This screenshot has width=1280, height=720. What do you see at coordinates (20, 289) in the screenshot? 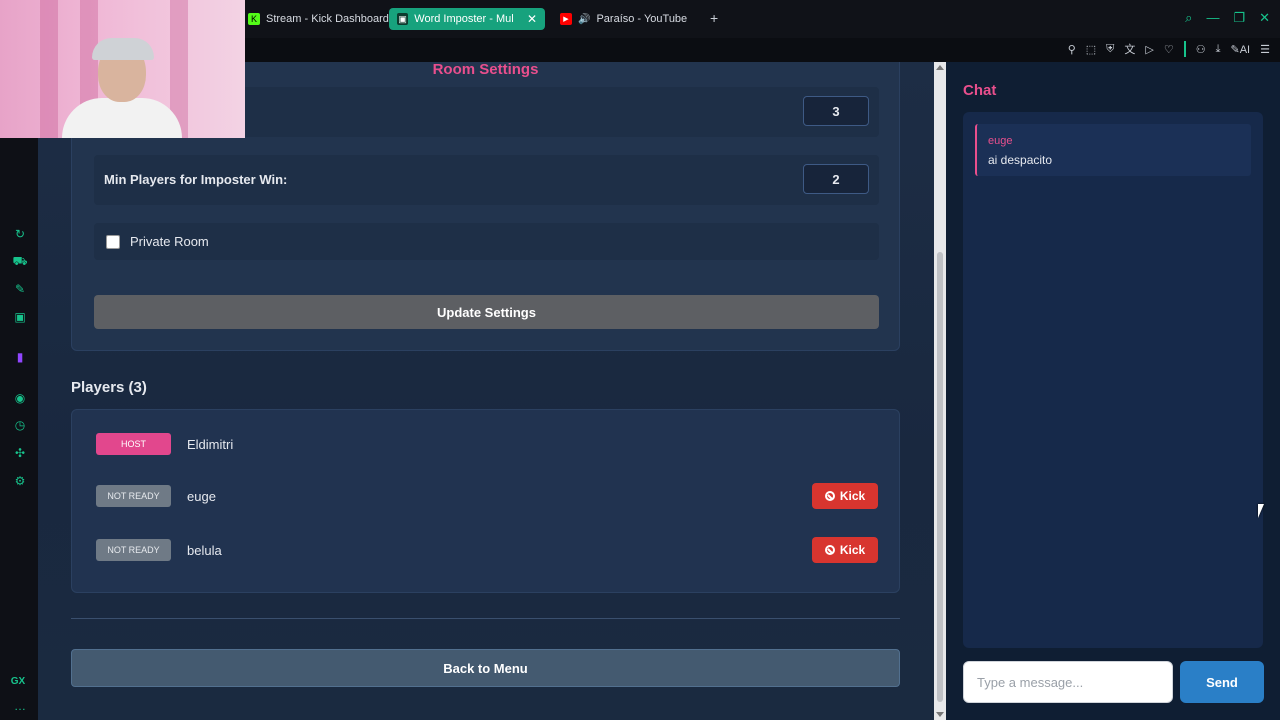
I see `edit-icon: ✎` at bounding box center [20, 289].